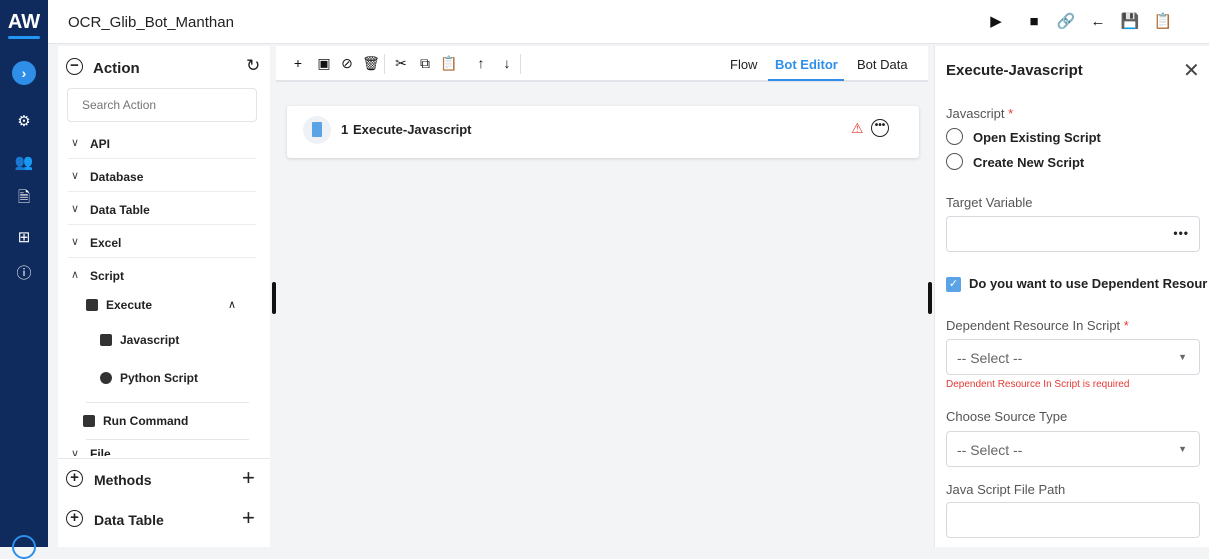 The width and height of the screenshot is (1209, 559). Describe the element at coordinates (507, 63) in the screenshot. I see `move-down-icon: ↓` at that location.